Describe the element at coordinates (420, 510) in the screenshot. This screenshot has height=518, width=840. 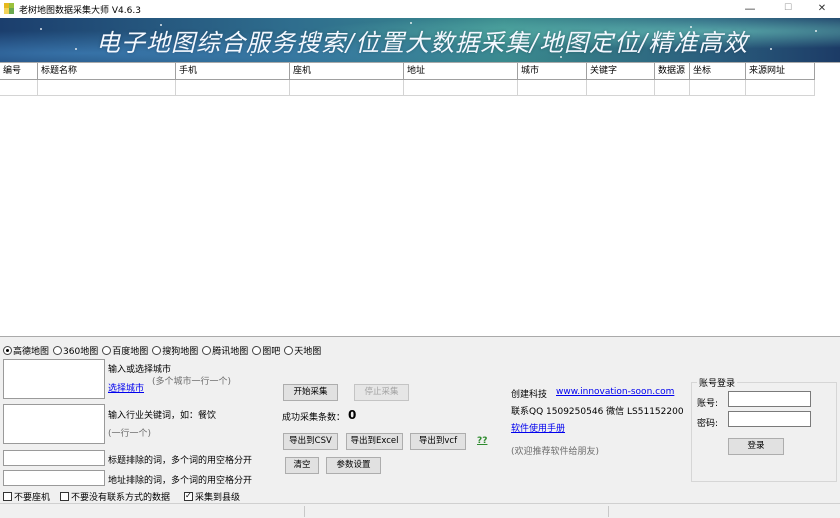
I see `status-bar` at that location.